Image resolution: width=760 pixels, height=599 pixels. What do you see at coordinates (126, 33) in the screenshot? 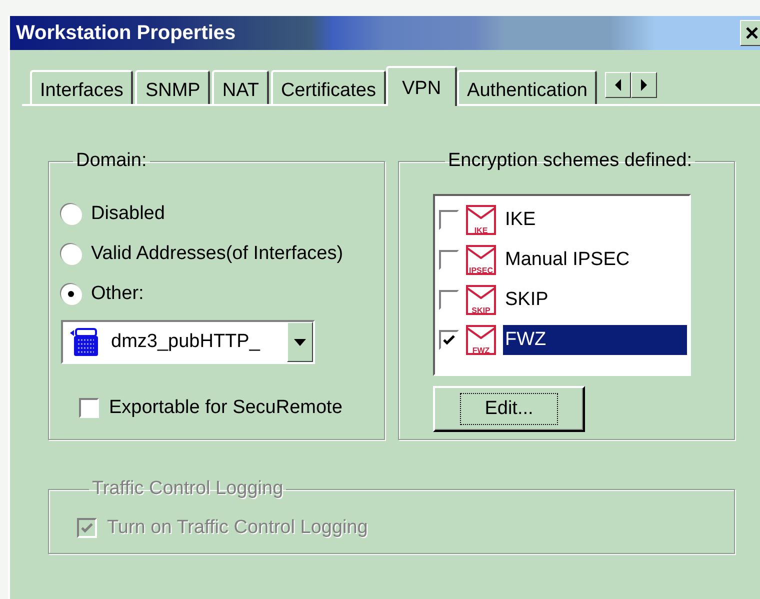
I see `window-title: Workstation Properties` at bounding box center [126, 33].